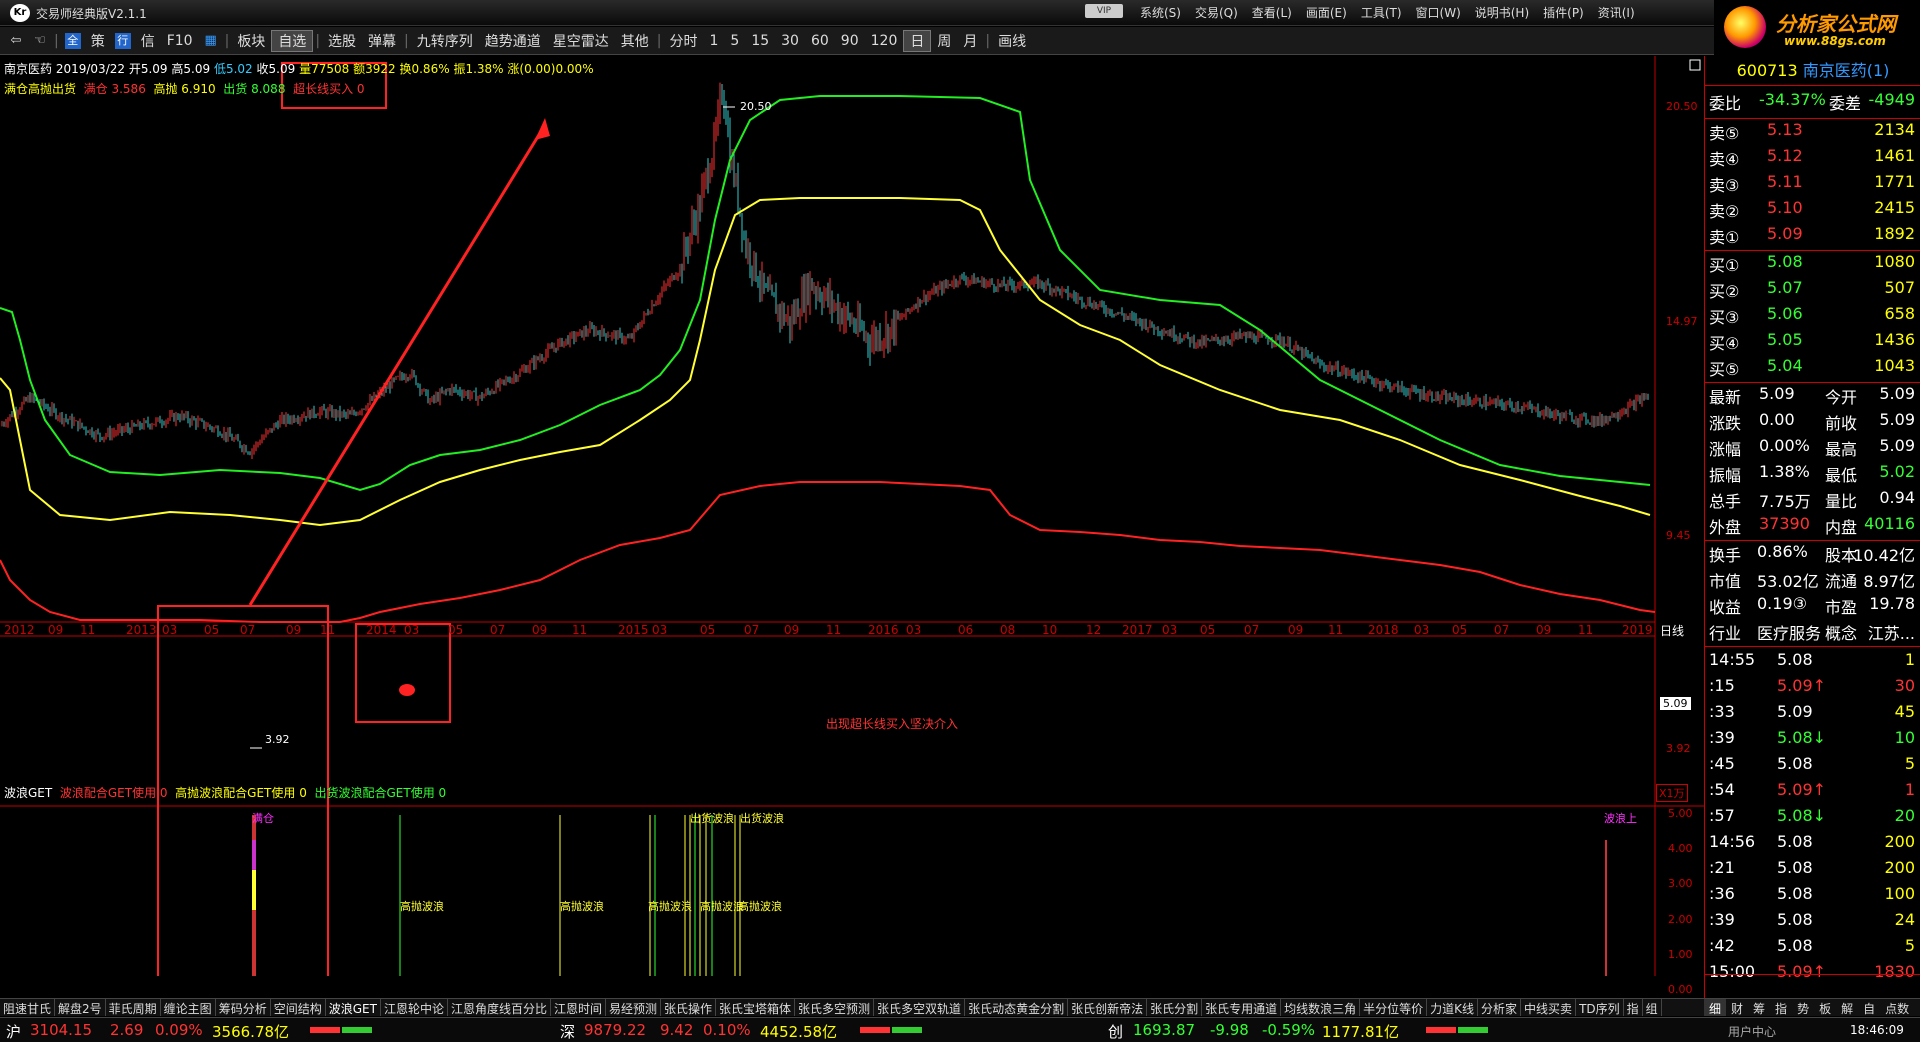 The width and height of the screenshot is (1920, 1042). What do you see at coordinates (633, 1007) in the screenshot?
I see `indicator-tab-10: 易经预测` at bounding box center [633, 1007].